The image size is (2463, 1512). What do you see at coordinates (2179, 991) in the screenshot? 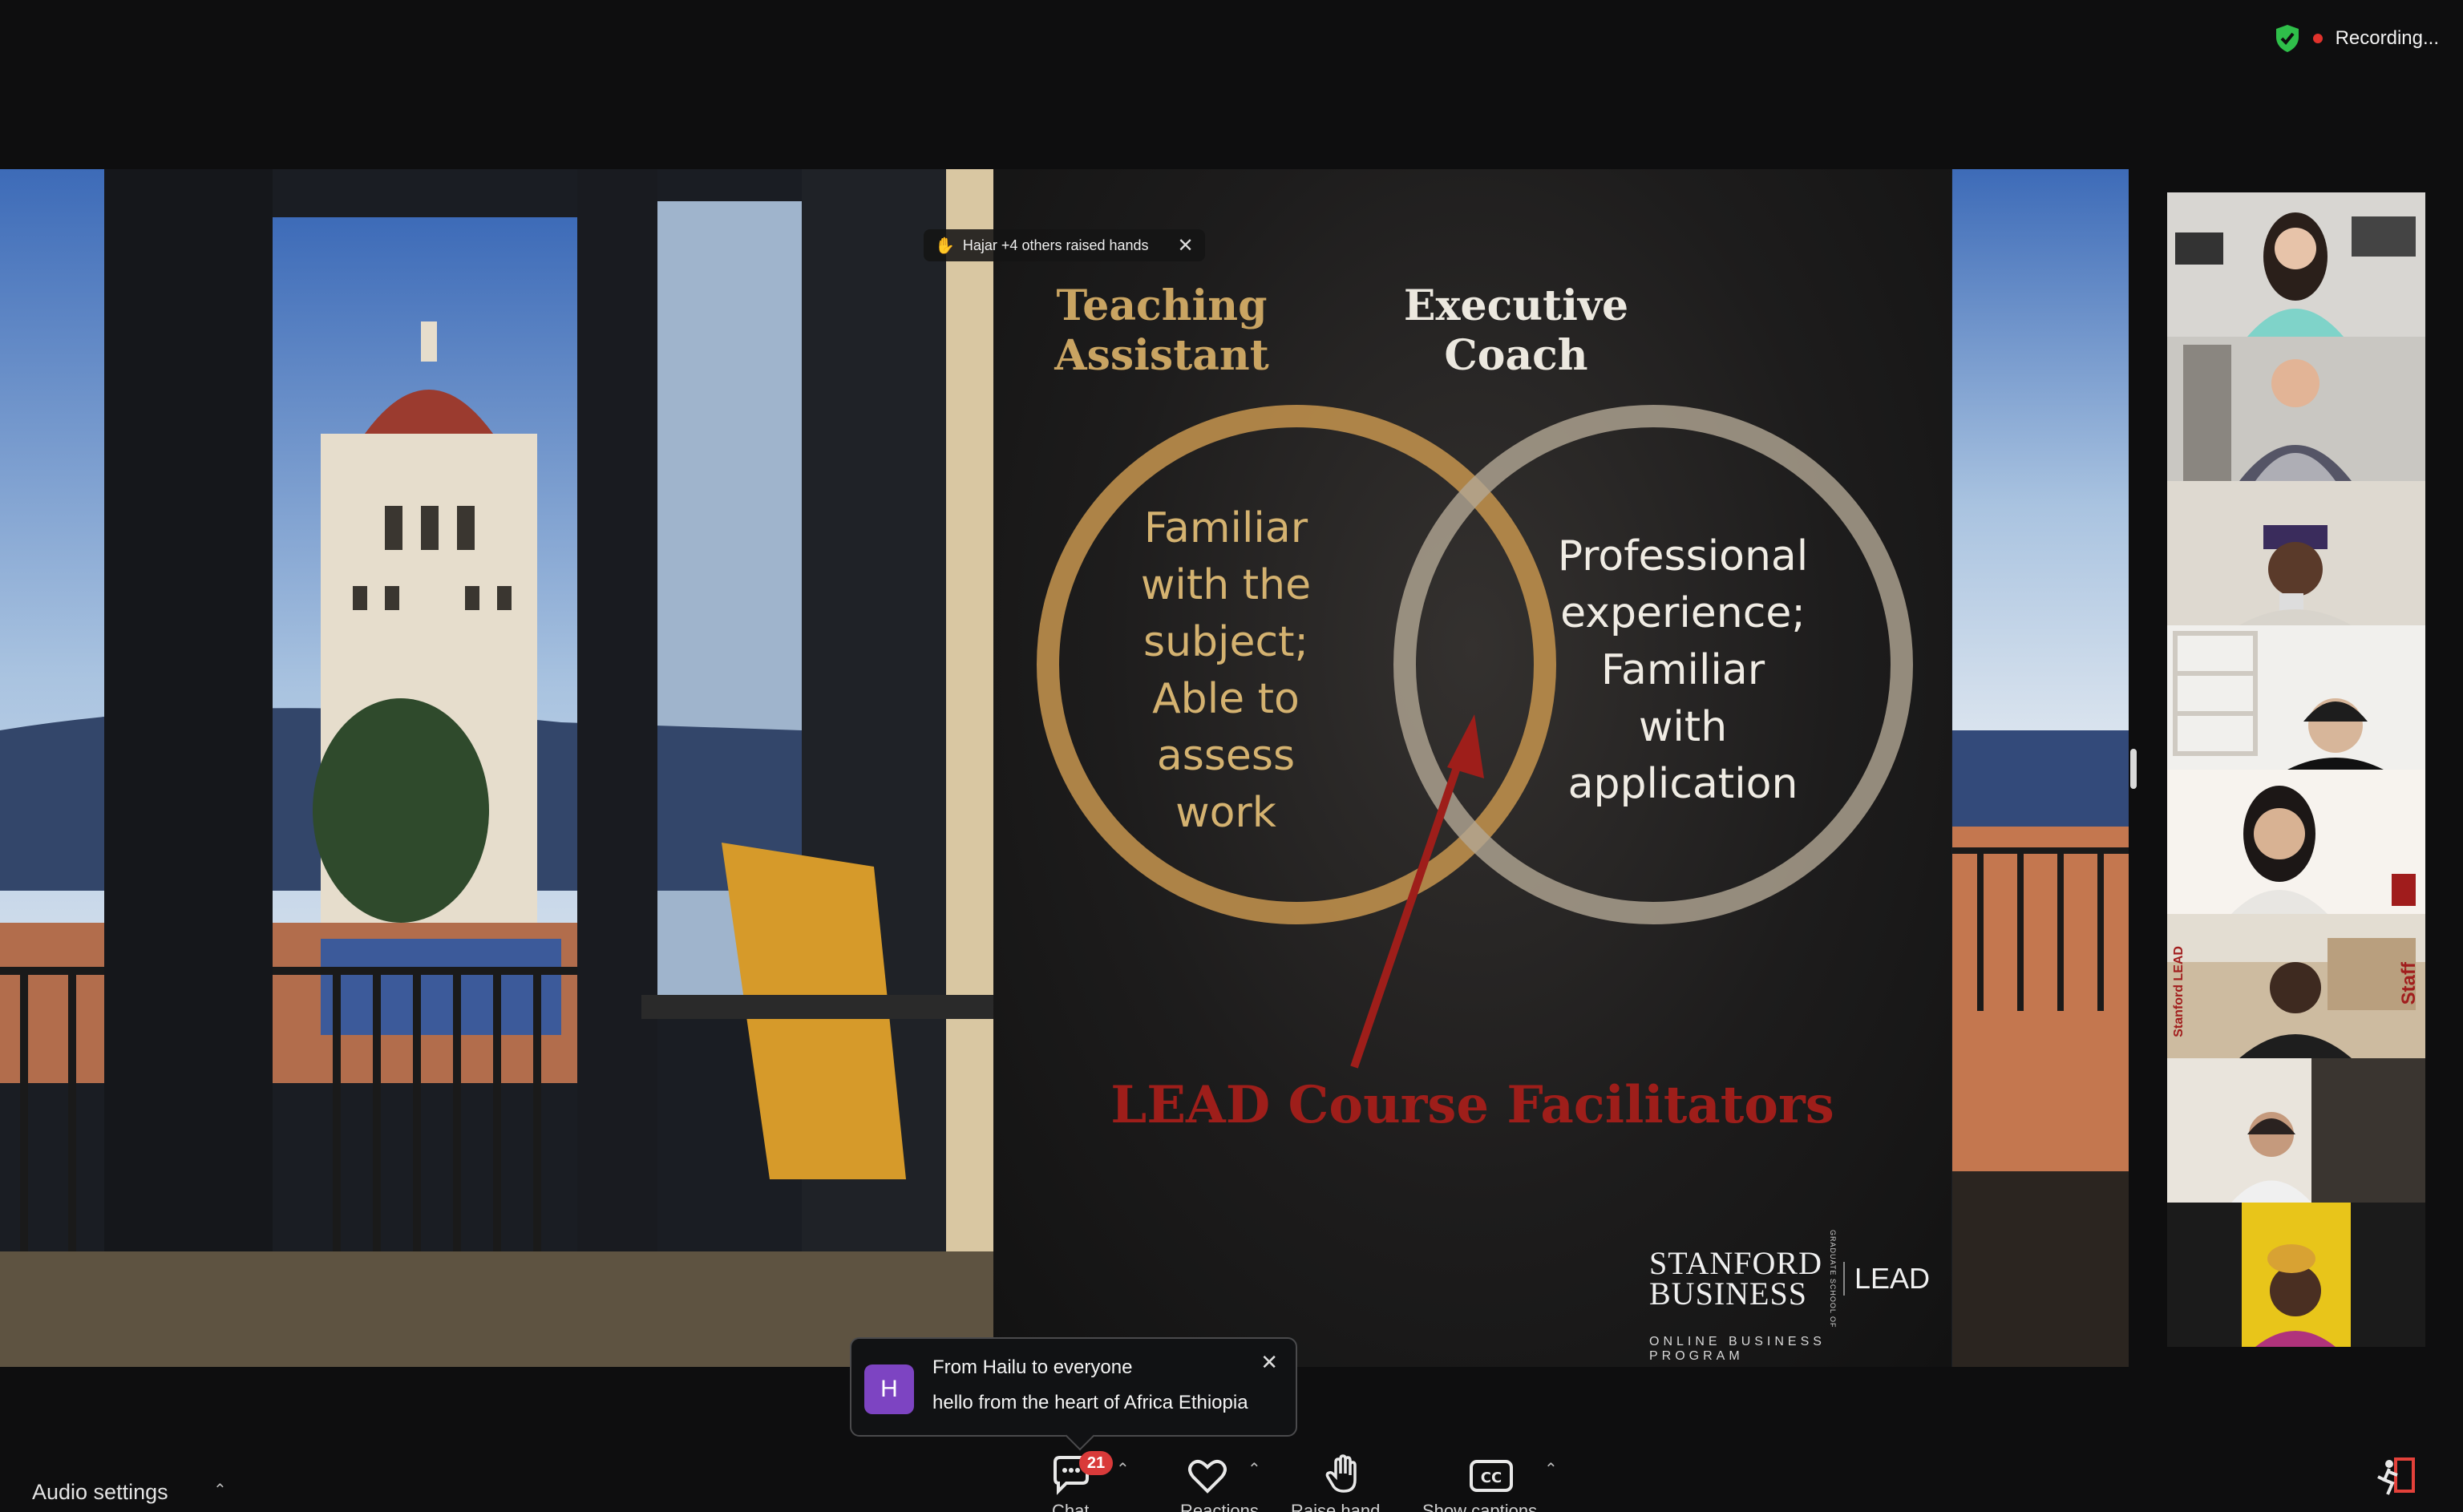
I see `stanford-lead-tile-label: Stanford LEAD` at bounding box center [2179, 991].